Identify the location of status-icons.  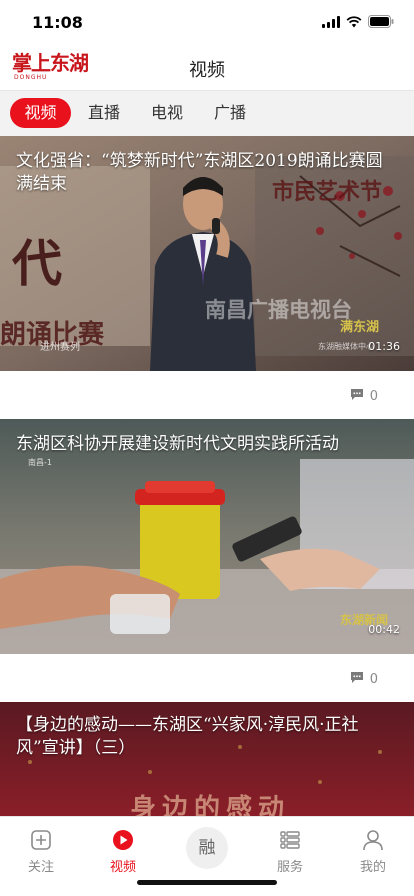
(358, 21).